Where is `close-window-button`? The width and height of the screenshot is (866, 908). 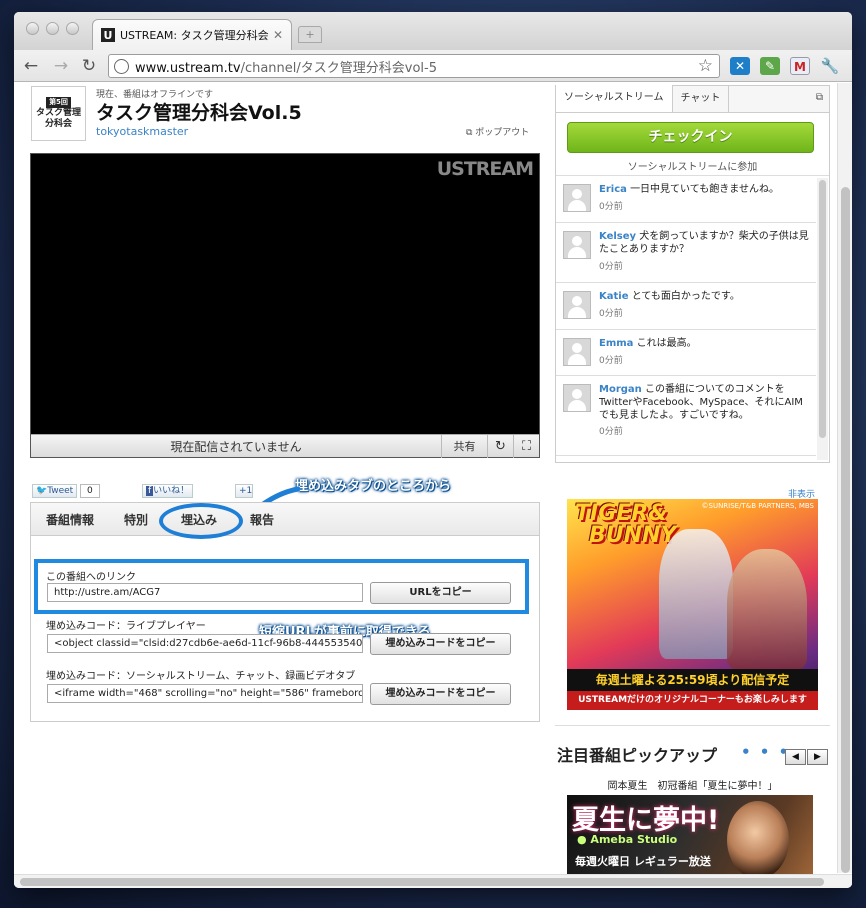
close-window-button is located at coordinates (32, 28).